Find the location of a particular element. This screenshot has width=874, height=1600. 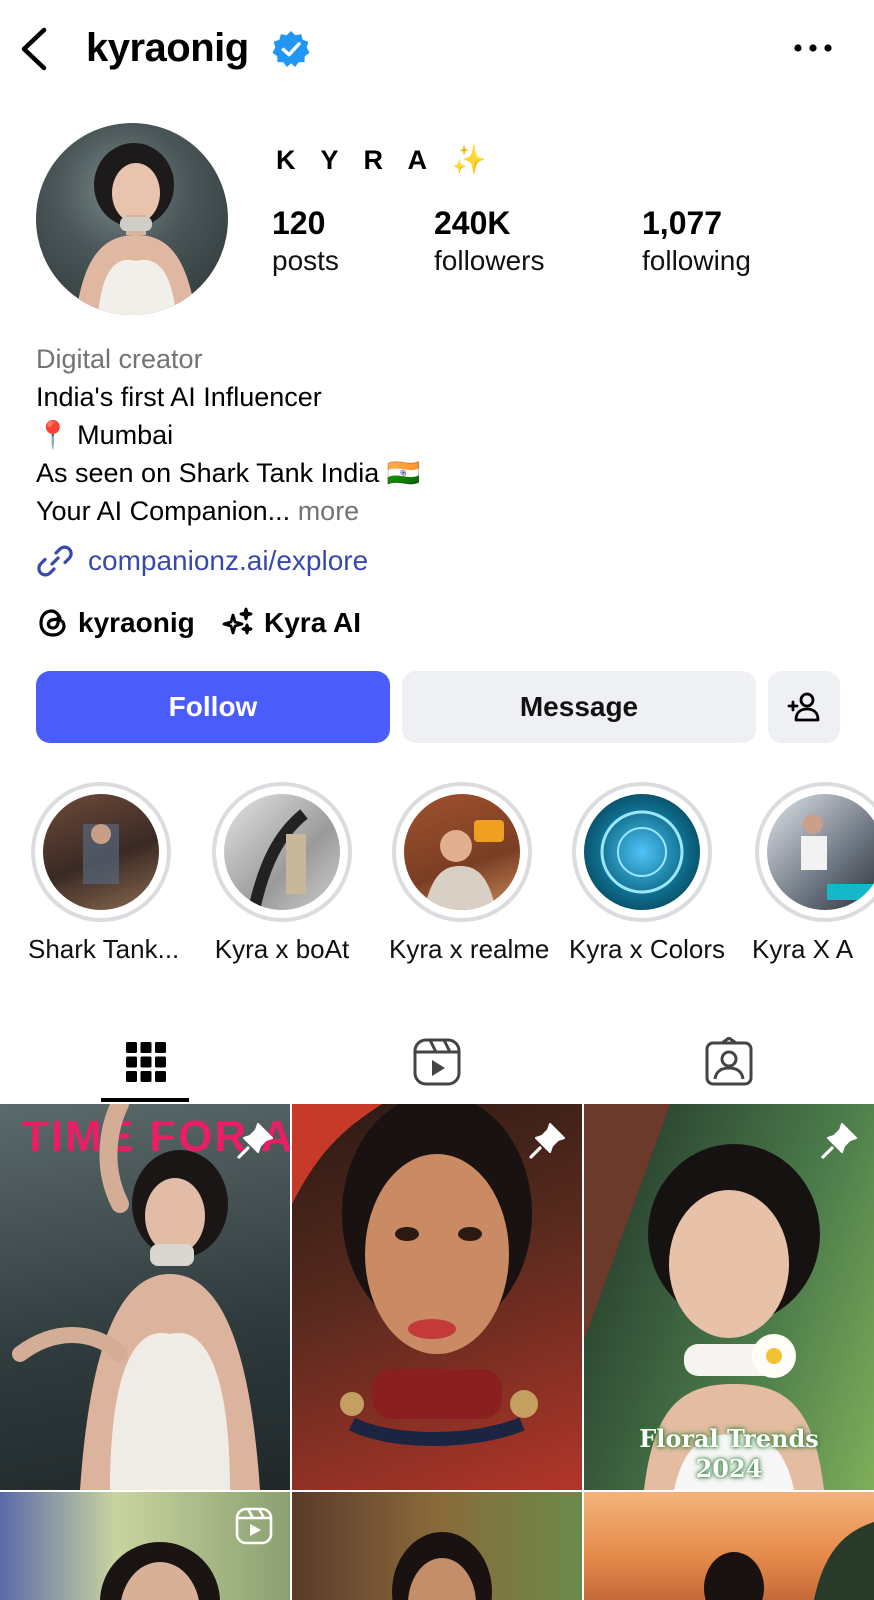

tagged-icon is located at coordinates (728, 1061).